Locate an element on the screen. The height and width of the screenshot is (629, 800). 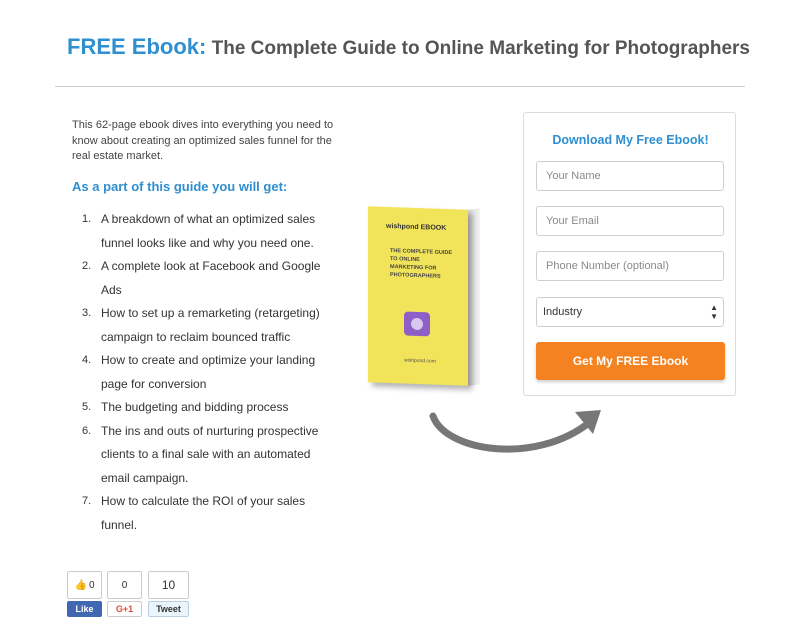
google-plus-label: G+1 is located at coordinates (124, 609).